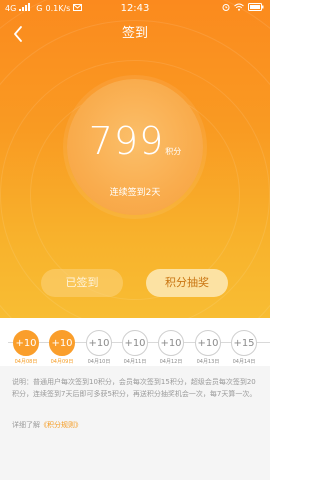 The width and height of the screenshot is (320, 480). What do you see at coordinates (171, 362) in the screenshot?
I see `day-date: 04月12日` at bounding box center [171, 362].